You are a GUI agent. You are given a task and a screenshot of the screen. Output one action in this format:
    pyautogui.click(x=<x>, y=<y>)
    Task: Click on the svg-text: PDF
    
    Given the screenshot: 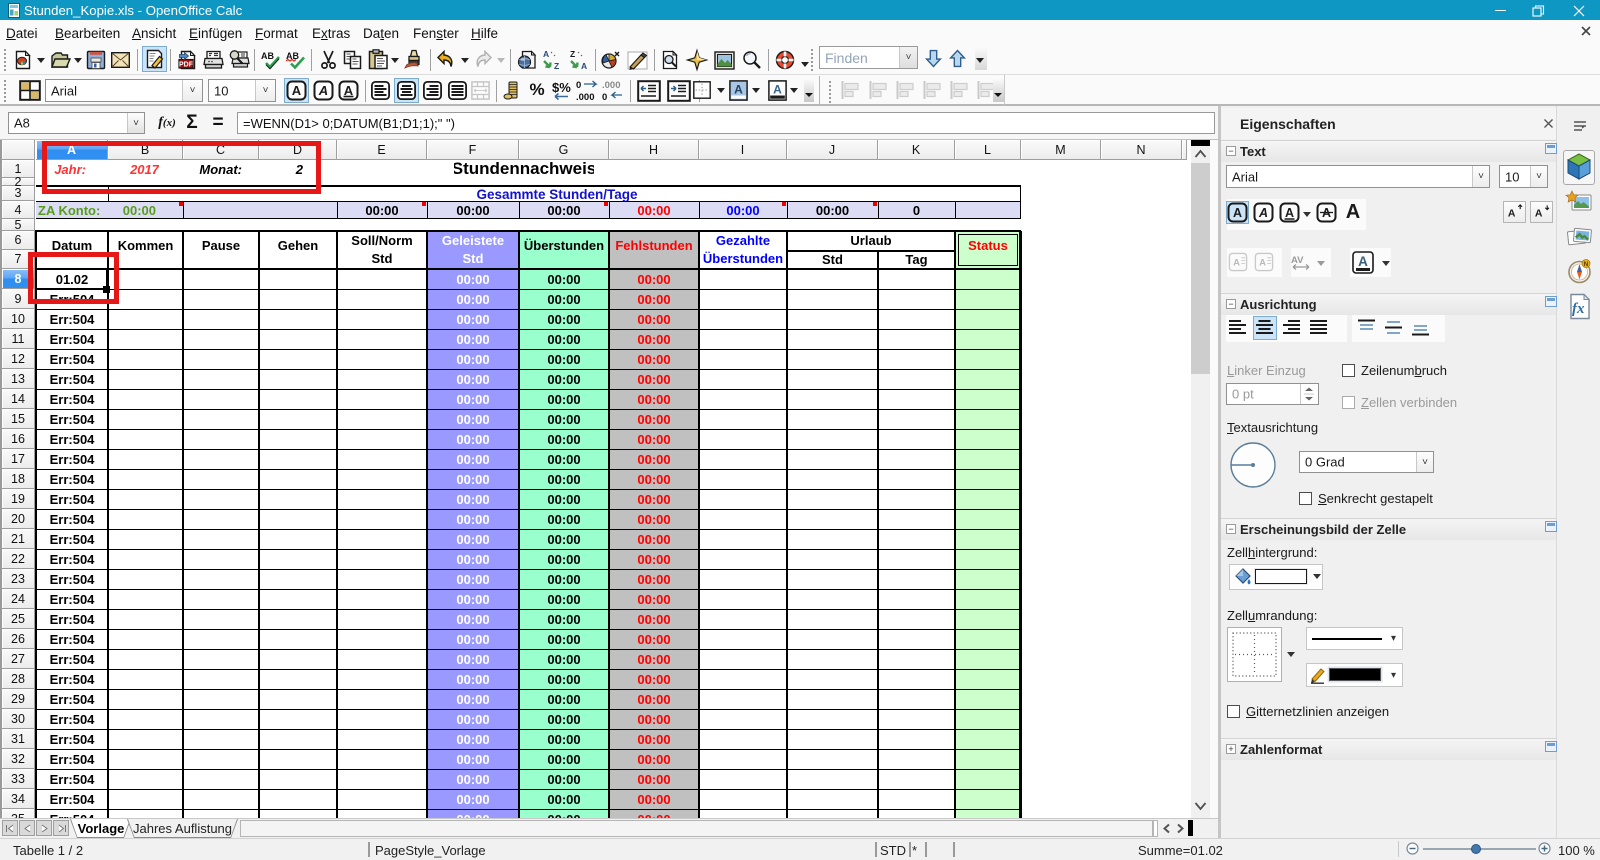 What is the action you would take?
    pyautogui.click(x=186, y=65)
    